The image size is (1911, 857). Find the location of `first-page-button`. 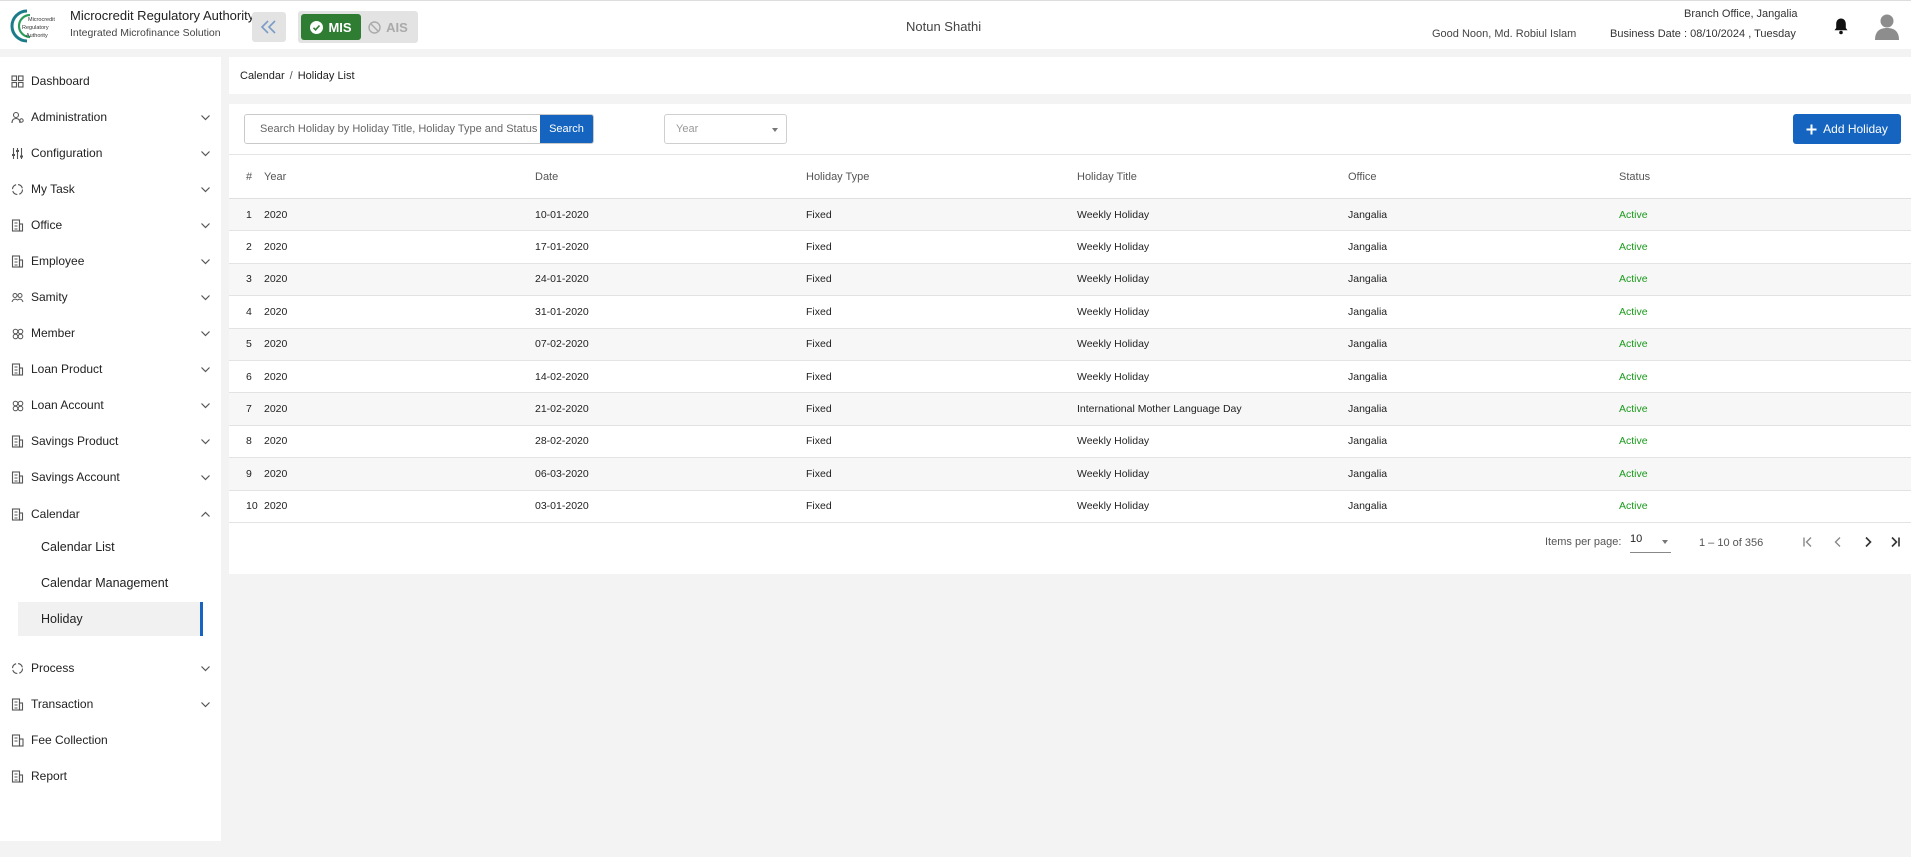

first-page-button is located at coordinates (1808, 542).